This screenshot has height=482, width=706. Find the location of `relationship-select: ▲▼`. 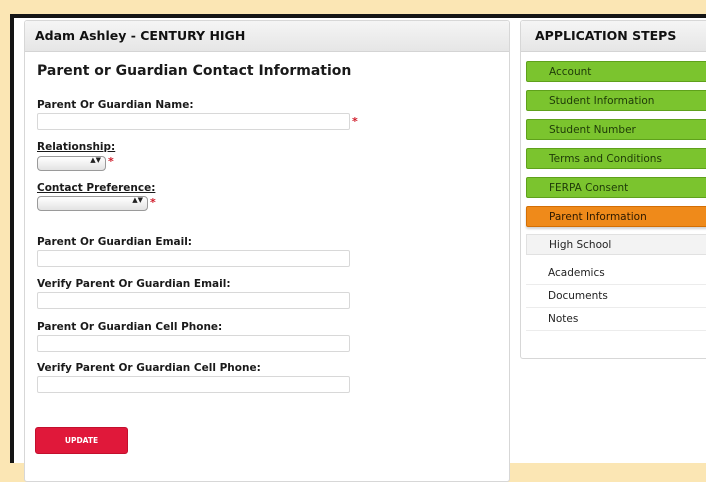

relationship-select: ▲▼ is located at coordinates (71, 163).